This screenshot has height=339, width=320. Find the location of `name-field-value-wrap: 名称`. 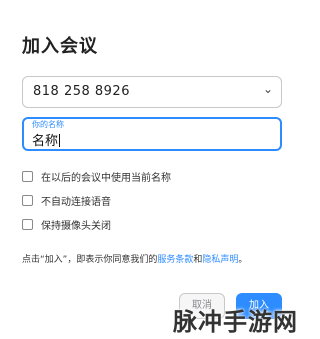

name-field-value-wrap: 名称 is located at coordinates (46, 139).